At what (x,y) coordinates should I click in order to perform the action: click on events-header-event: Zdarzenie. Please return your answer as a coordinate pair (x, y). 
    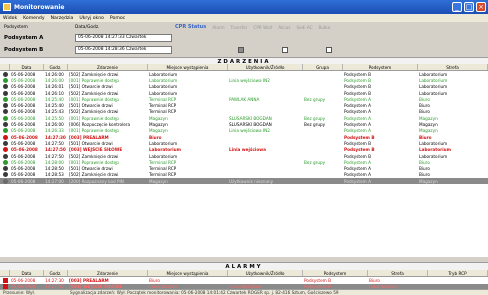
    Looking at the image, I should click on (108, 67).